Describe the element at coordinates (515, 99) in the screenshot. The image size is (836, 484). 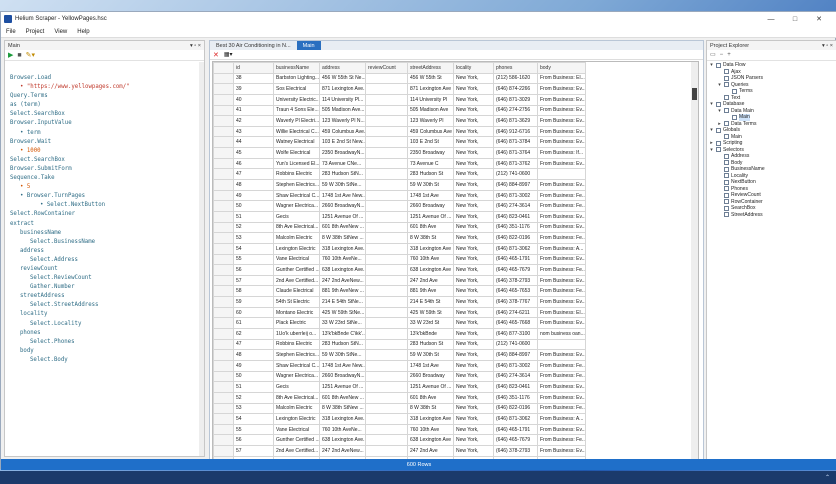
I see `cell-phones: (646) 871-3029` at that location.